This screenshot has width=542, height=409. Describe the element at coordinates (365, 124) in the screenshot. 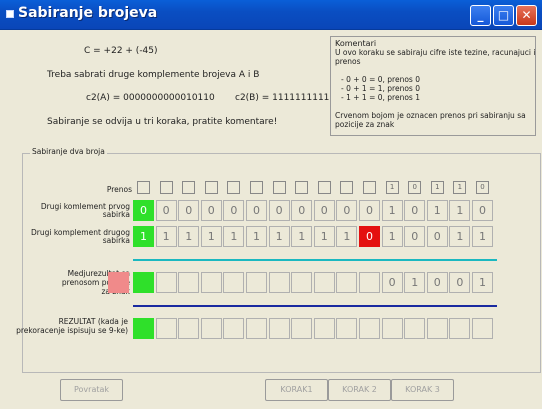

I see `comment-line: pozicije za znak` at that location.